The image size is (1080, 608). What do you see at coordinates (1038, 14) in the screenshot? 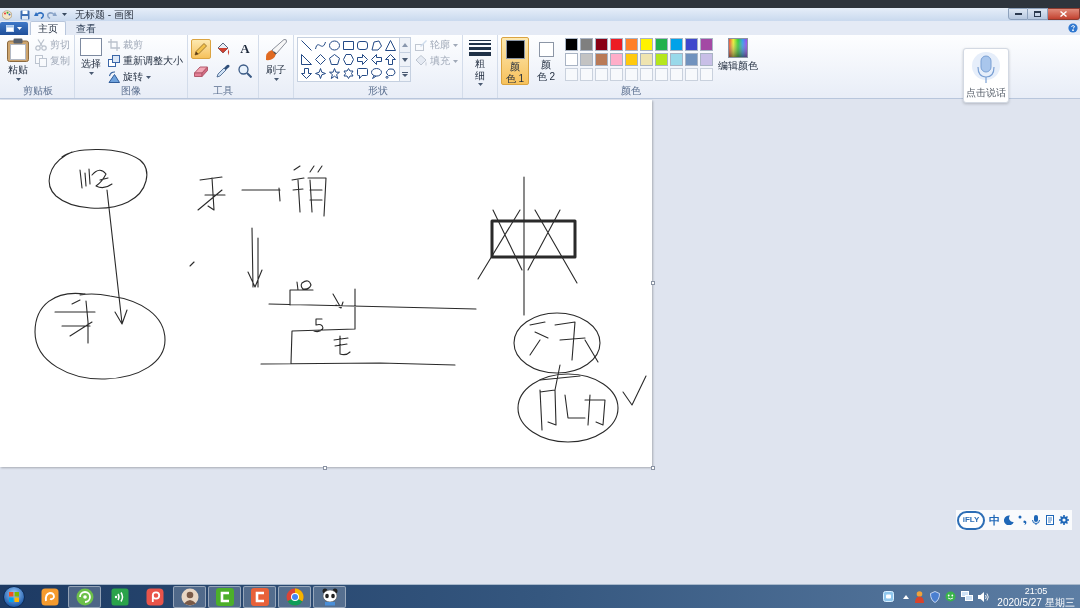
I see `maximize-button` at bounding box center [1038, 14].